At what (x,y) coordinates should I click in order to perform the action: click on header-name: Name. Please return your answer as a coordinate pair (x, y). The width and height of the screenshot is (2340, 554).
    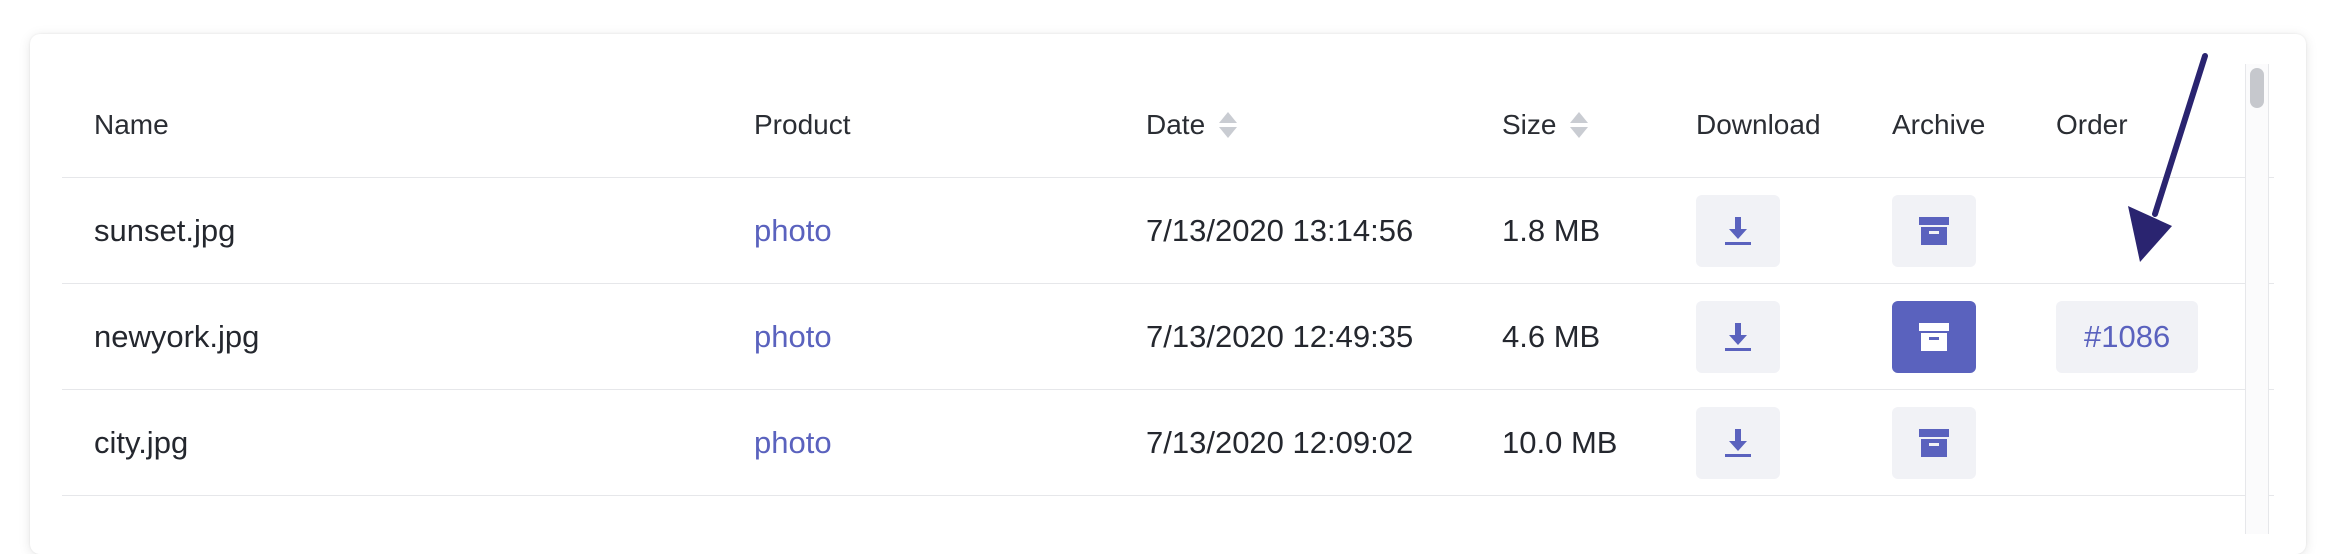
    Looking at the image, I should click on (131, 124).